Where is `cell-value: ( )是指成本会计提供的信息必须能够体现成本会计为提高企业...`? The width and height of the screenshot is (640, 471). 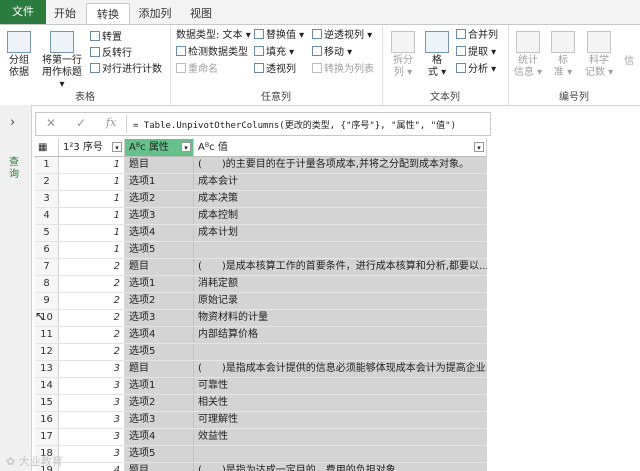 cell-value: ( )是指成本会计提供的信息必须能够体现成本会计为提高企业... is located at coordinates (340, 369).